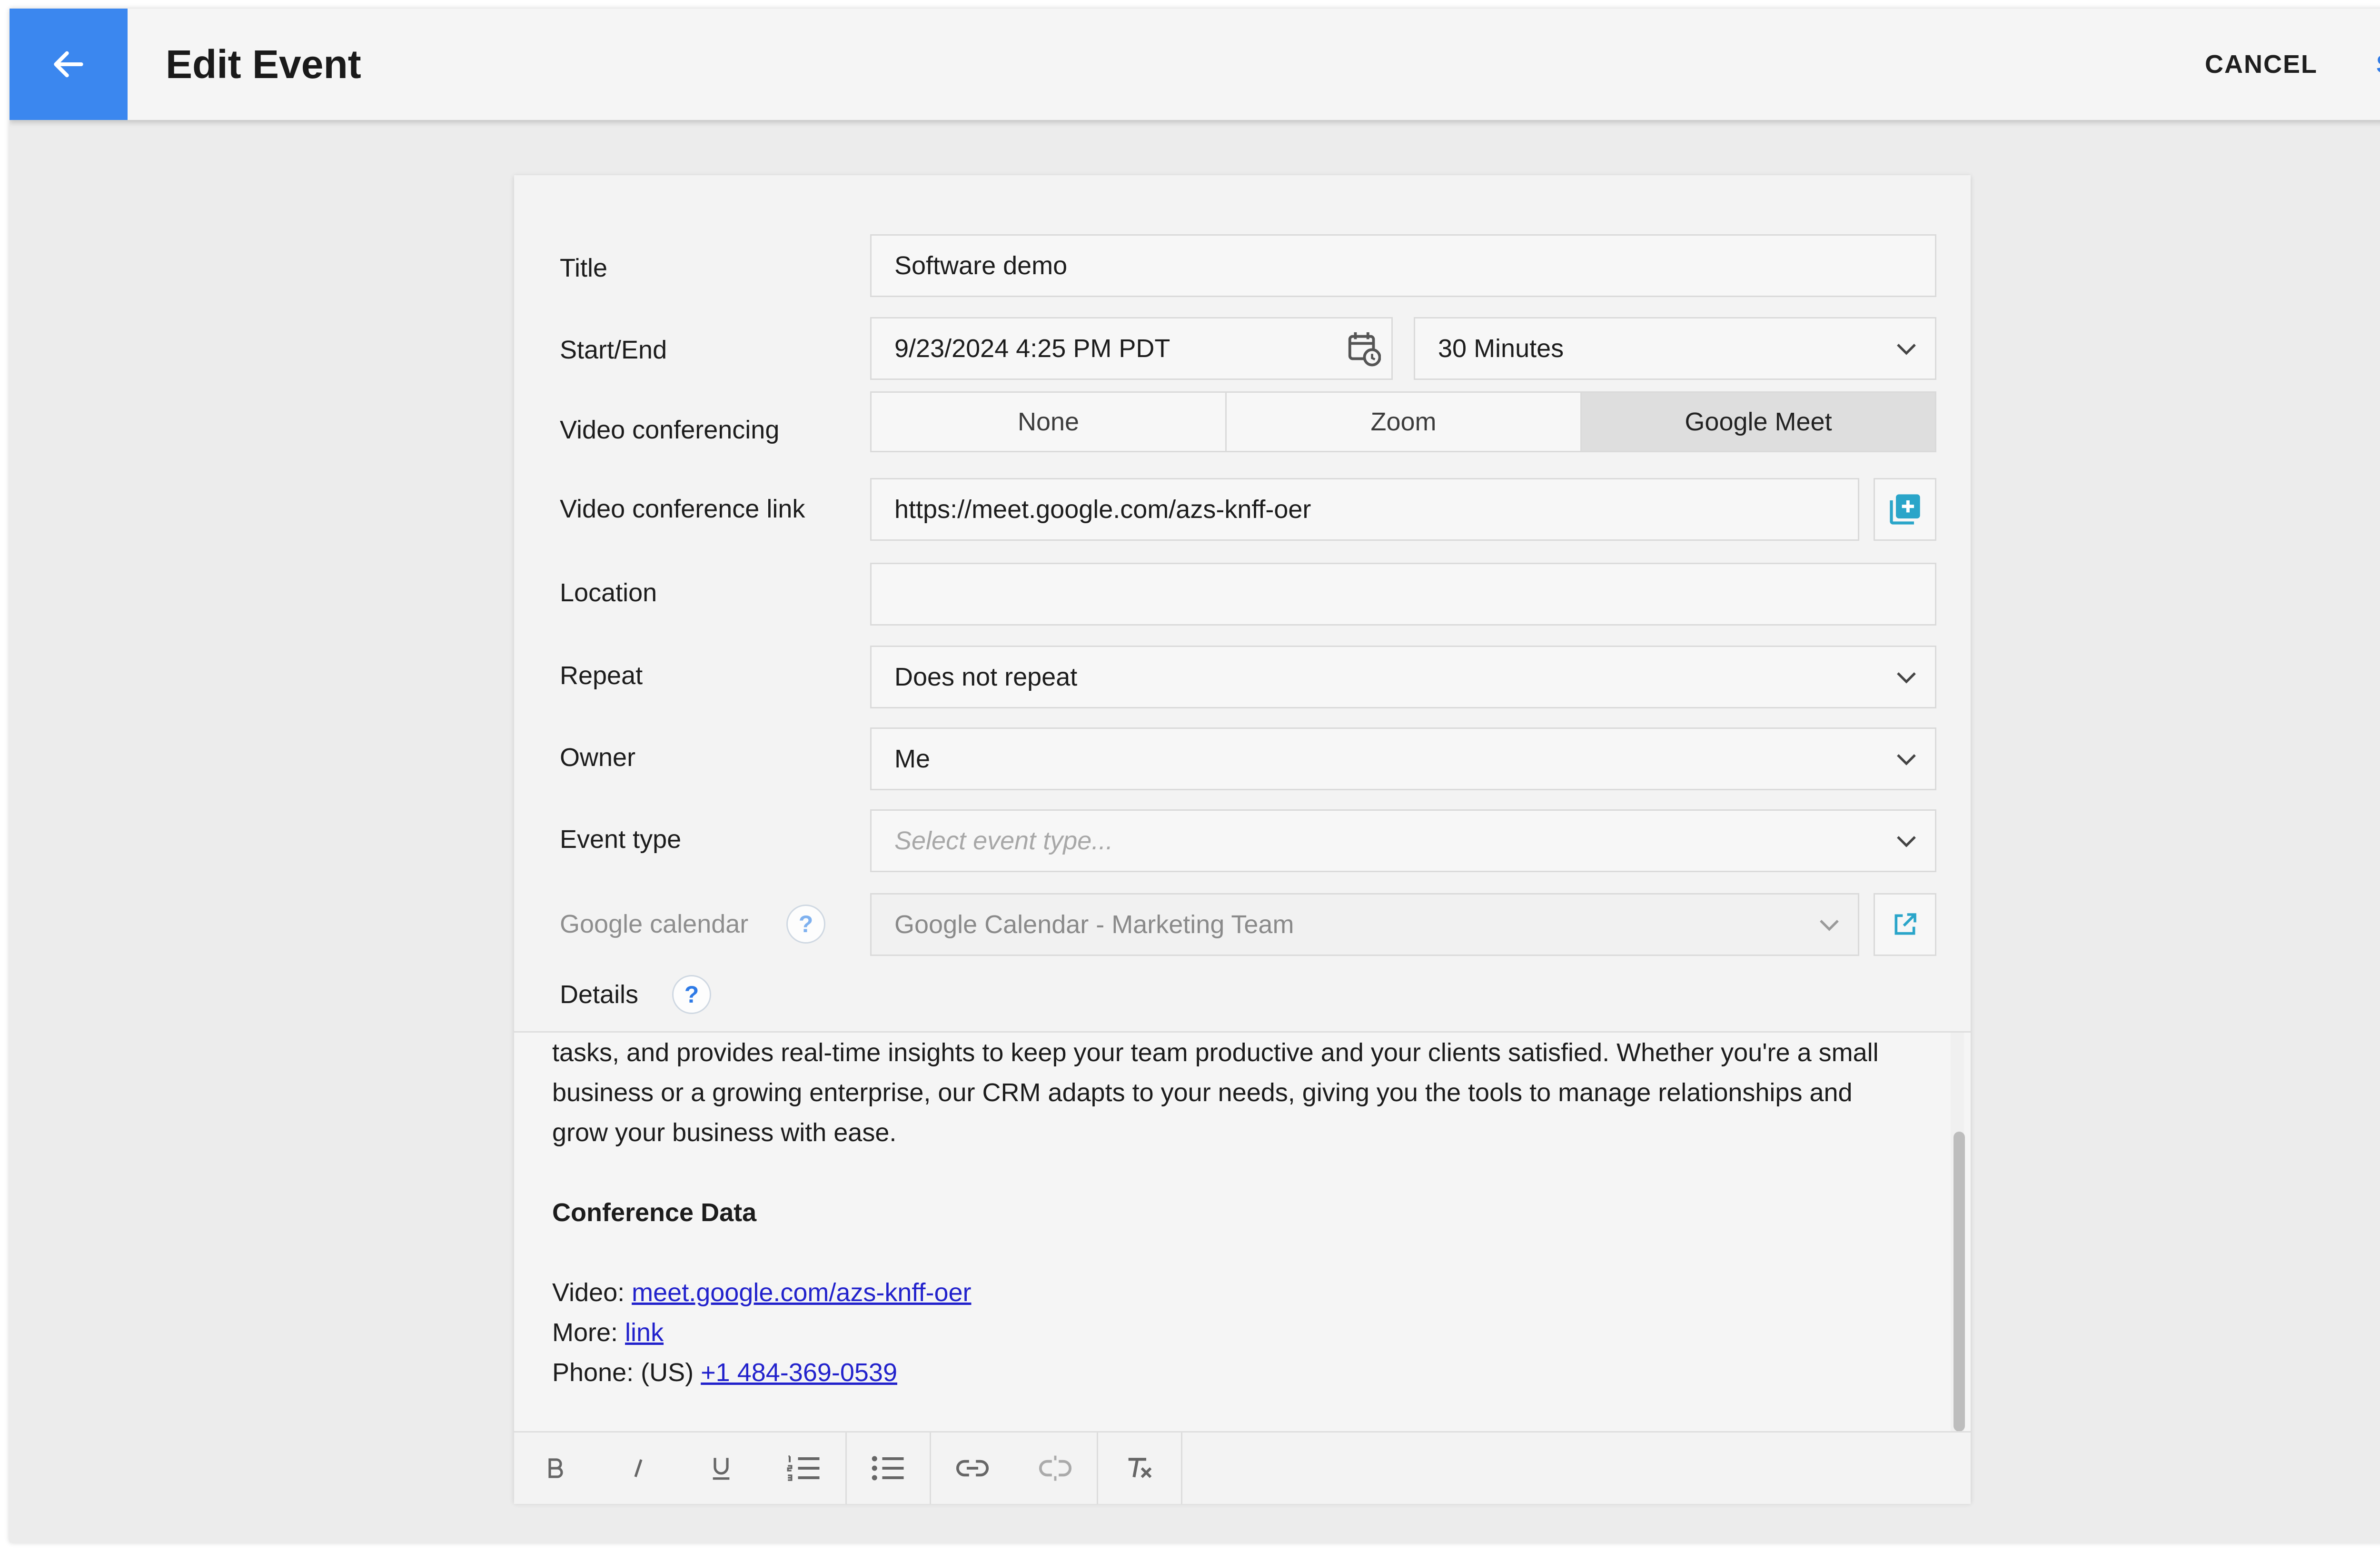  I want to click on location-input, so click(1403, 594).